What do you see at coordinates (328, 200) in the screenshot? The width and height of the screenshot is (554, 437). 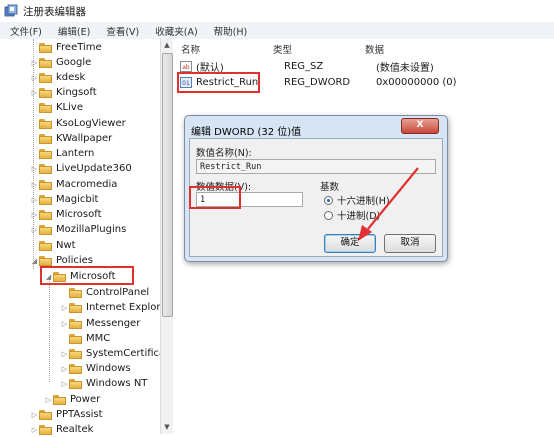 I see `radio-selected-icon` at bounding box center [328, 200].